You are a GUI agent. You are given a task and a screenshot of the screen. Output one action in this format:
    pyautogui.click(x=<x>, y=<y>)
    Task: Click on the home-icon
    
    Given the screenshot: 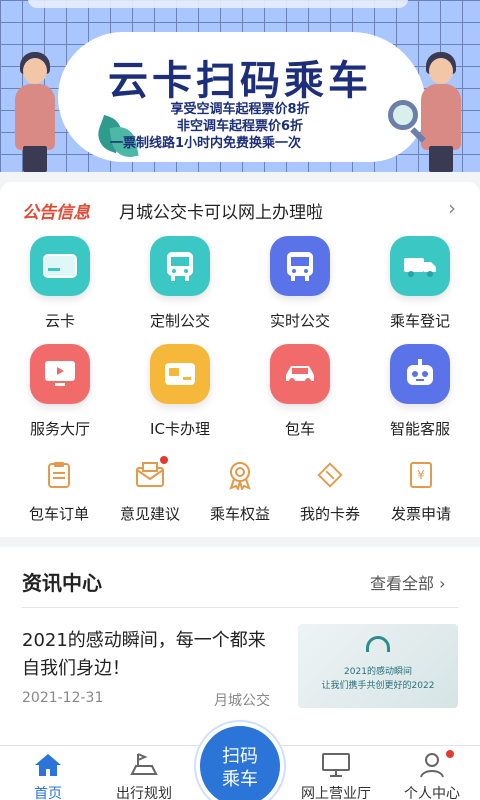 What is the action you would take?
    pyautogui.click(x=48, y=765)
    